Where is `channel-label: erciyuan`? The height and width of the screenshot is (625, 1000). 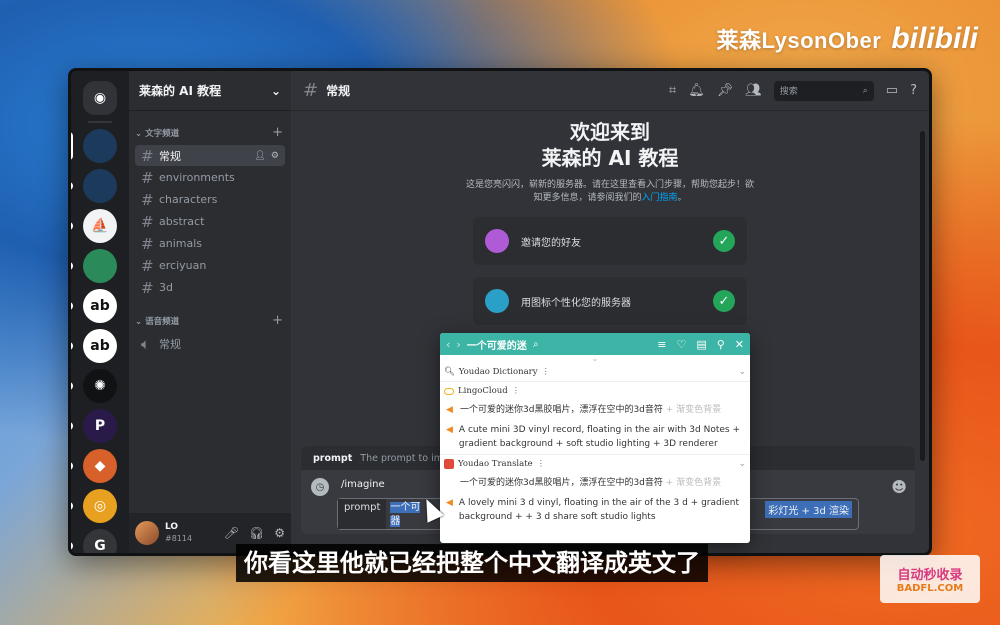 channel-label: erciyuan is located at coordinates (183, 265).